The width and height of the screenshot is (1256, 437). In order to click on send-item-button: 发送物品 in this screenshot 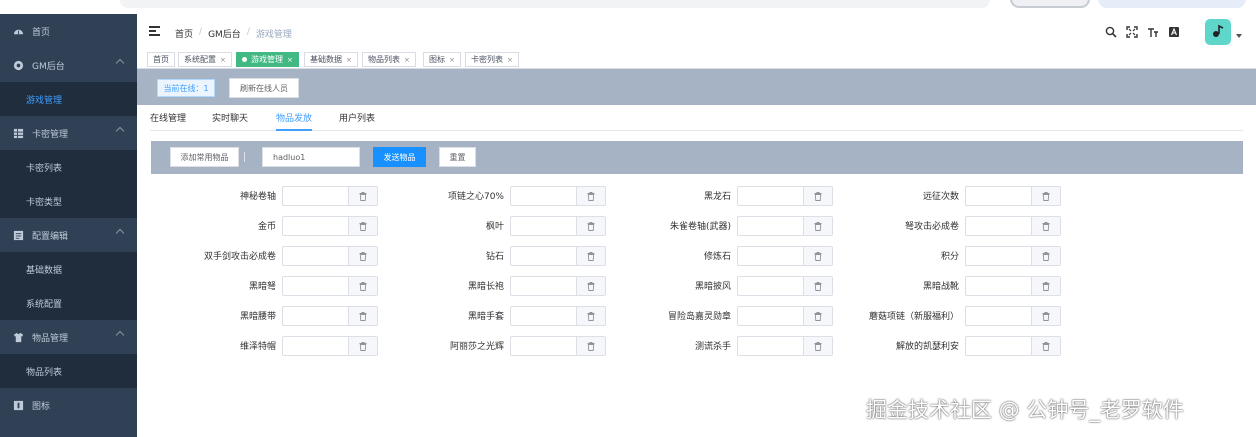, I will do `click(399, 157)`.